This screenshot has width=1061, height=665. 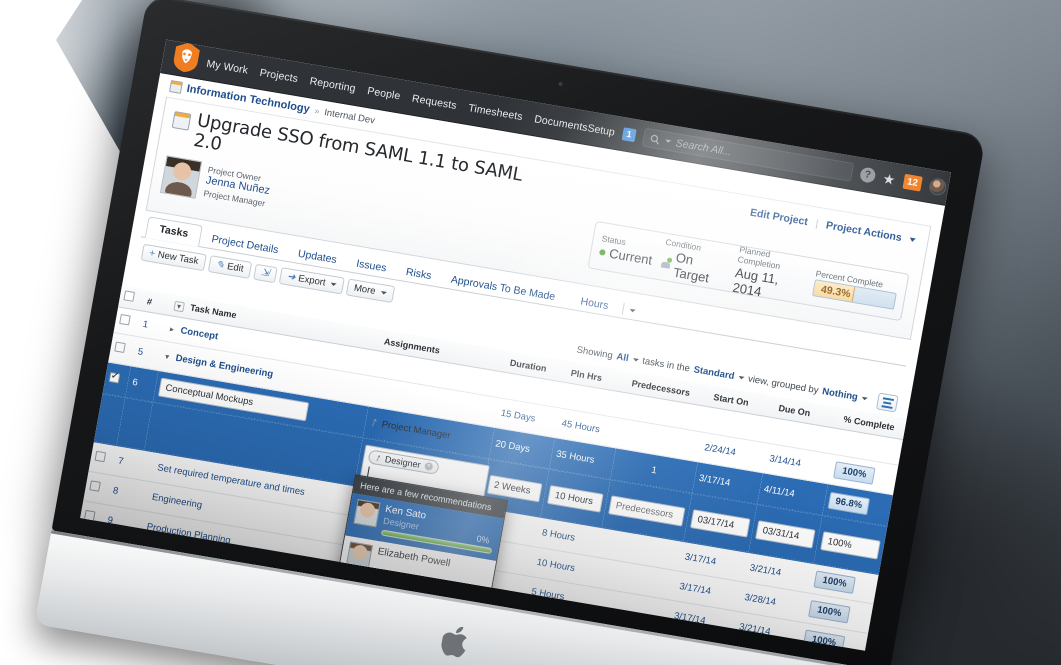 I want to click on planned-hours-input, so click(x=575, y=498).